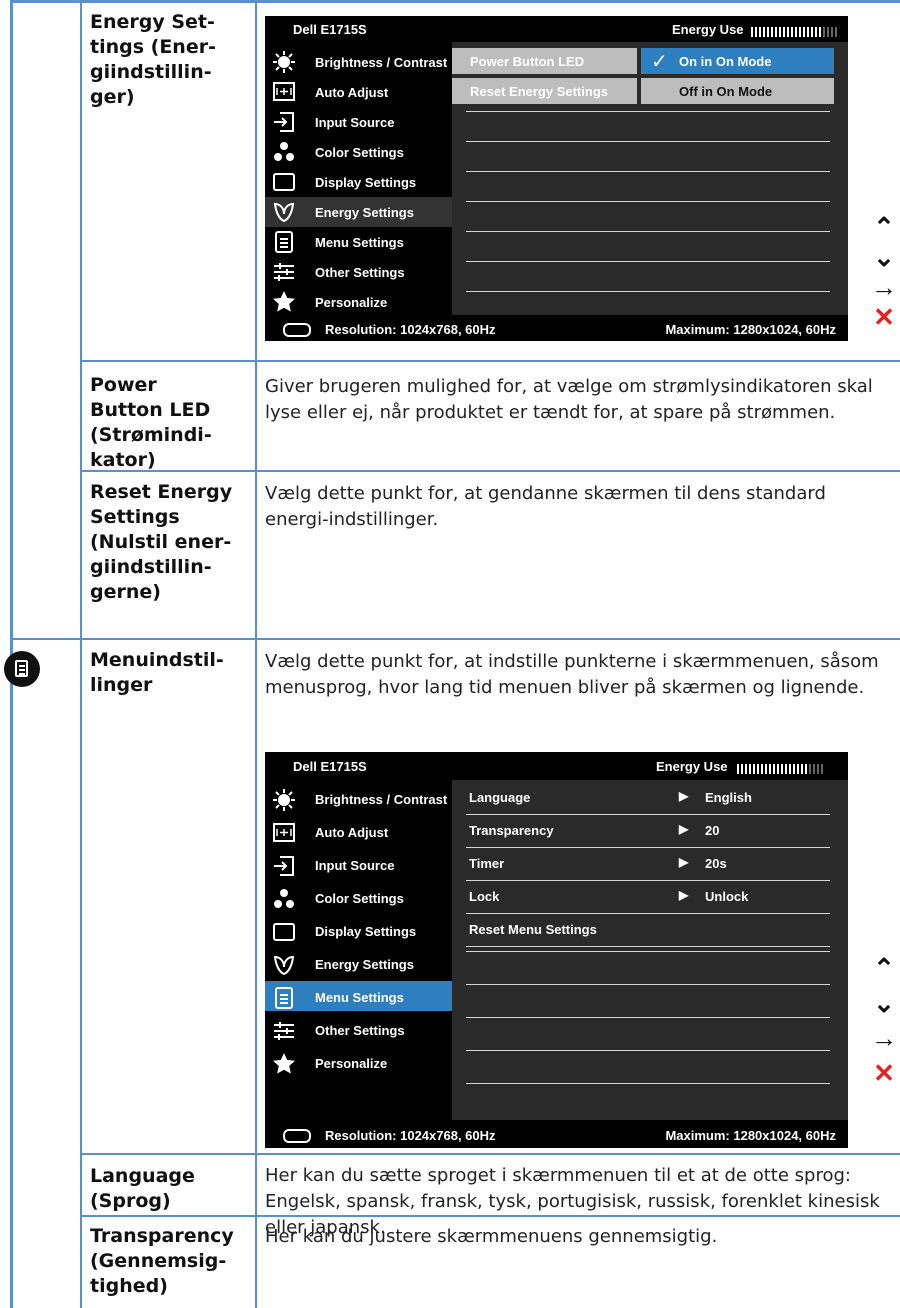 This screenshot has height=1308, width=900. What do you see at coordinates (544, 91) in the screenshot?
I see `submenu-reset-energy: Reset Energy Settings` at bounding box center [544, 91].